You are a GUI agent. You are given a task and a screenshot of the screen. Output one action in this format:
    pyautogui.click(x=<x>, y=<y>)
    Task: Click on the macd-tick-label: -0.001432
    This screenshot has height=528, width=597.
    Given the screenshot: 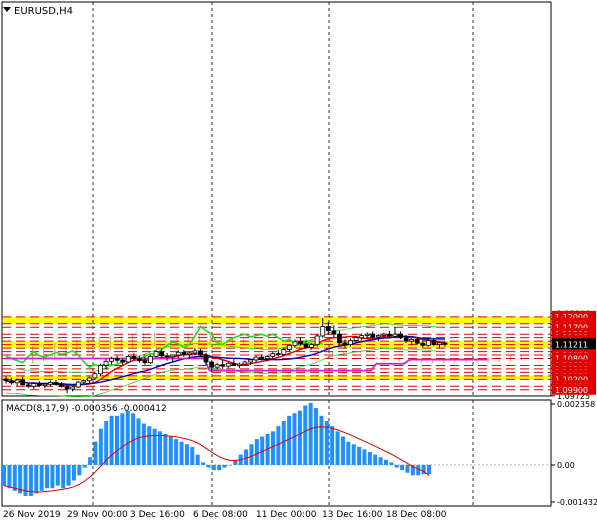 What is the action you would take?
    pyautogui.click(x=577, y=502)
    